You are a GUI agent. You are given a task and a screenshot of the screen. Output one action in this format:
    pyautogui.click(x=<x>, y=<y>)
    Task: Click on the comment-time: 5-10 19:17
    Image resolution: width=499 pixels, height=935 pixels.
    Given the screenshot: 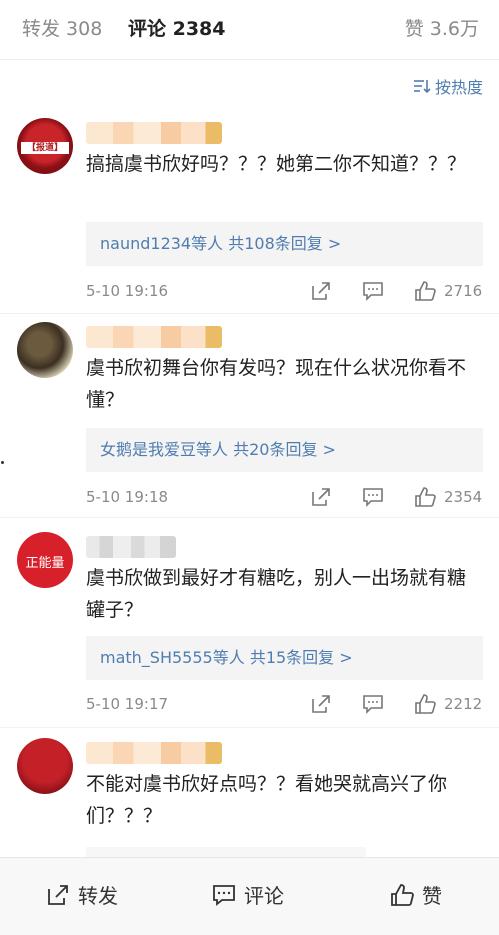 What is the action you would take?
    pyautogui.click(x=127, y=704)
    